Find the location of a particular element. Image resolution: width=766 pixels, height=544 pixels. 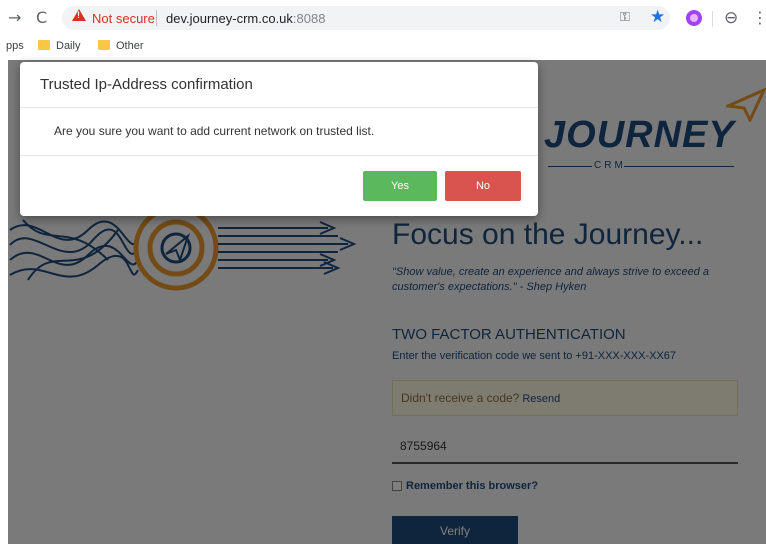

forward-icon: → is located at coordinates (14, 17).